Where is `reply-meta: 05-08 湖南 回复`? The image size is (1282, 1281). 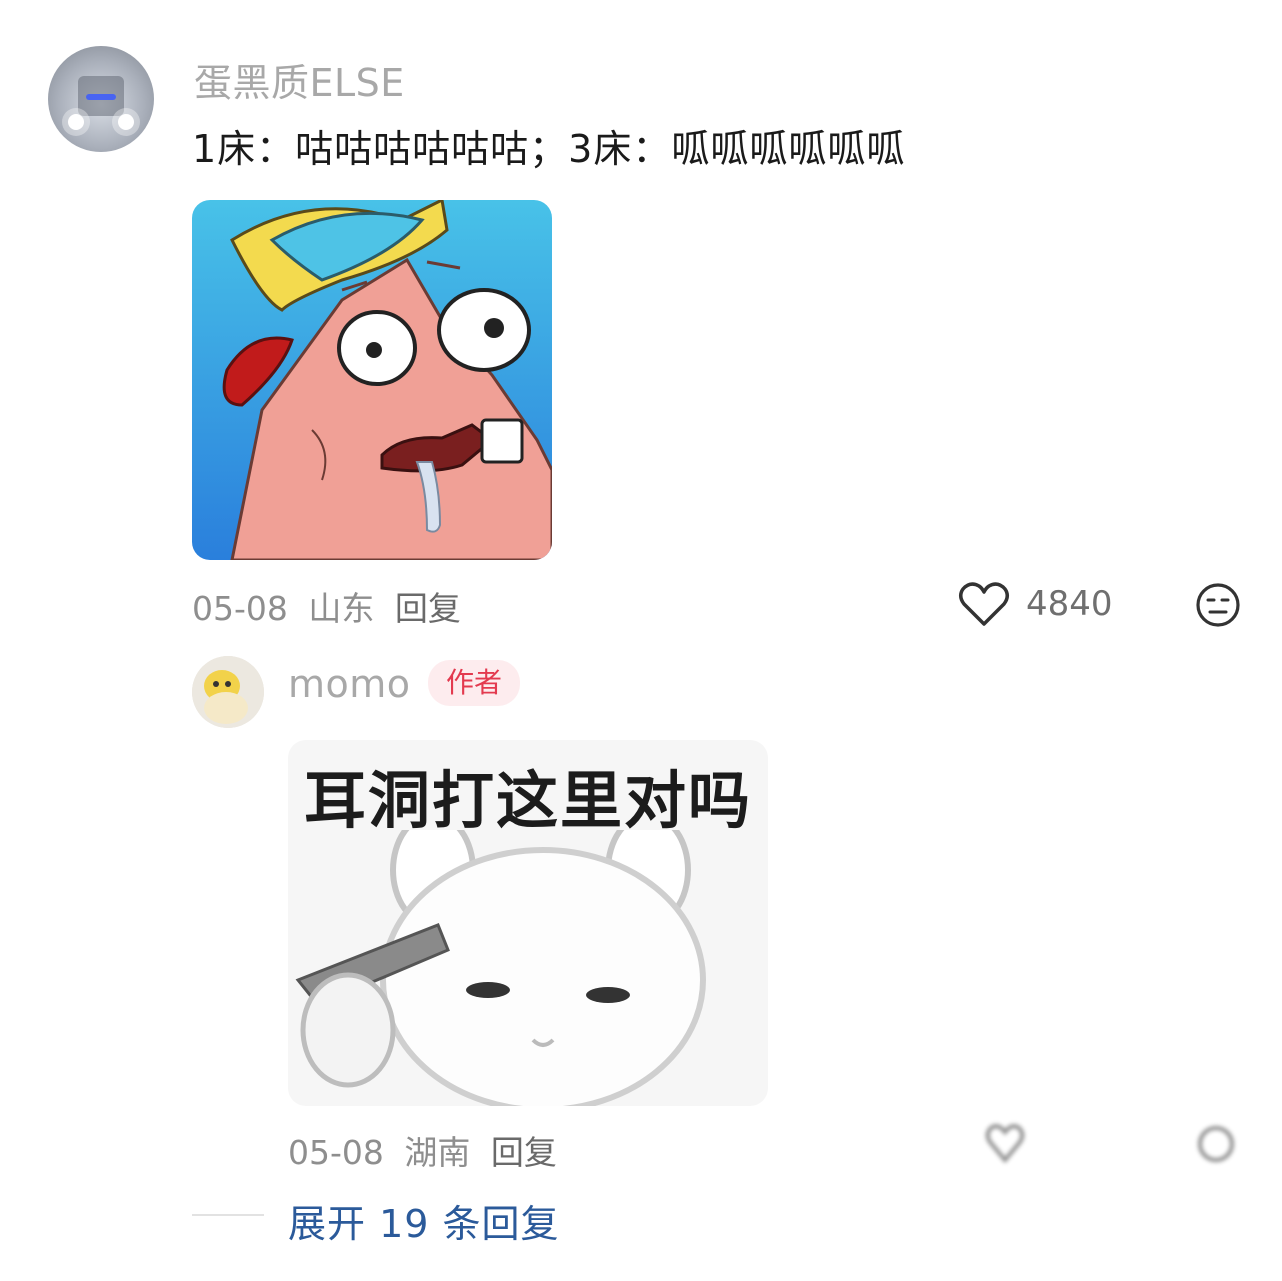
reply-meta: 05-08 湖南 回复 is located at coordinates (422, 1150).